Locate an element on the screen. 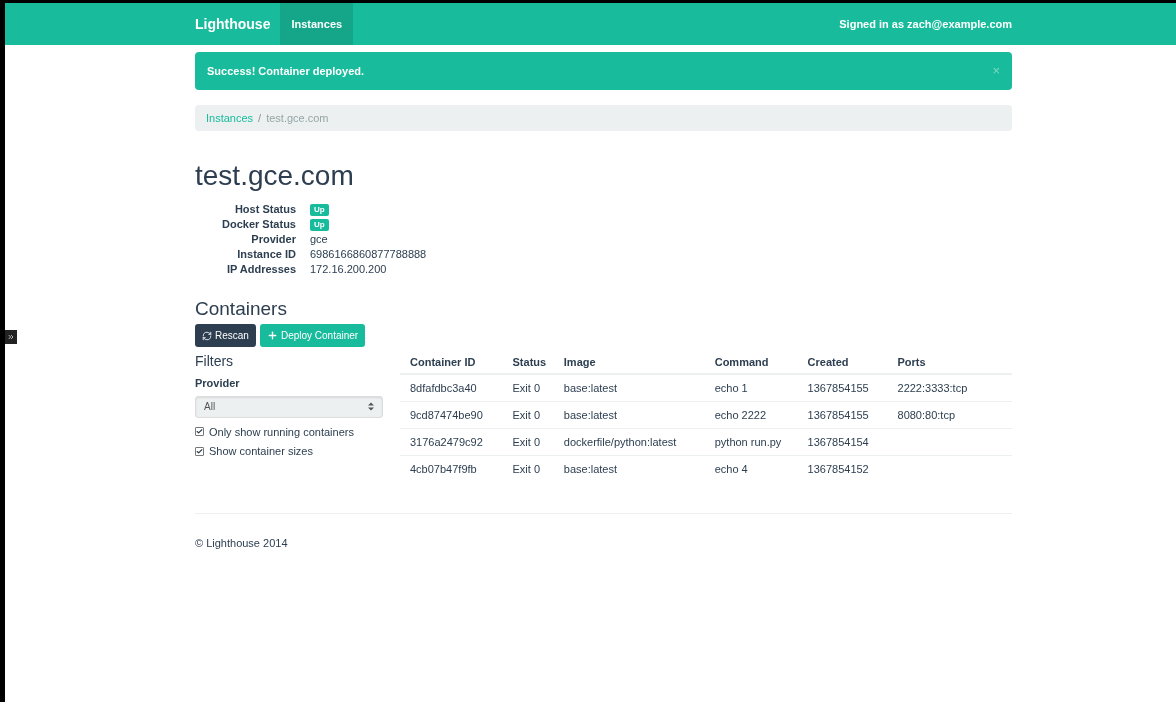  table-cell: 8080:80:tcp is located at coordinates (926, 414).